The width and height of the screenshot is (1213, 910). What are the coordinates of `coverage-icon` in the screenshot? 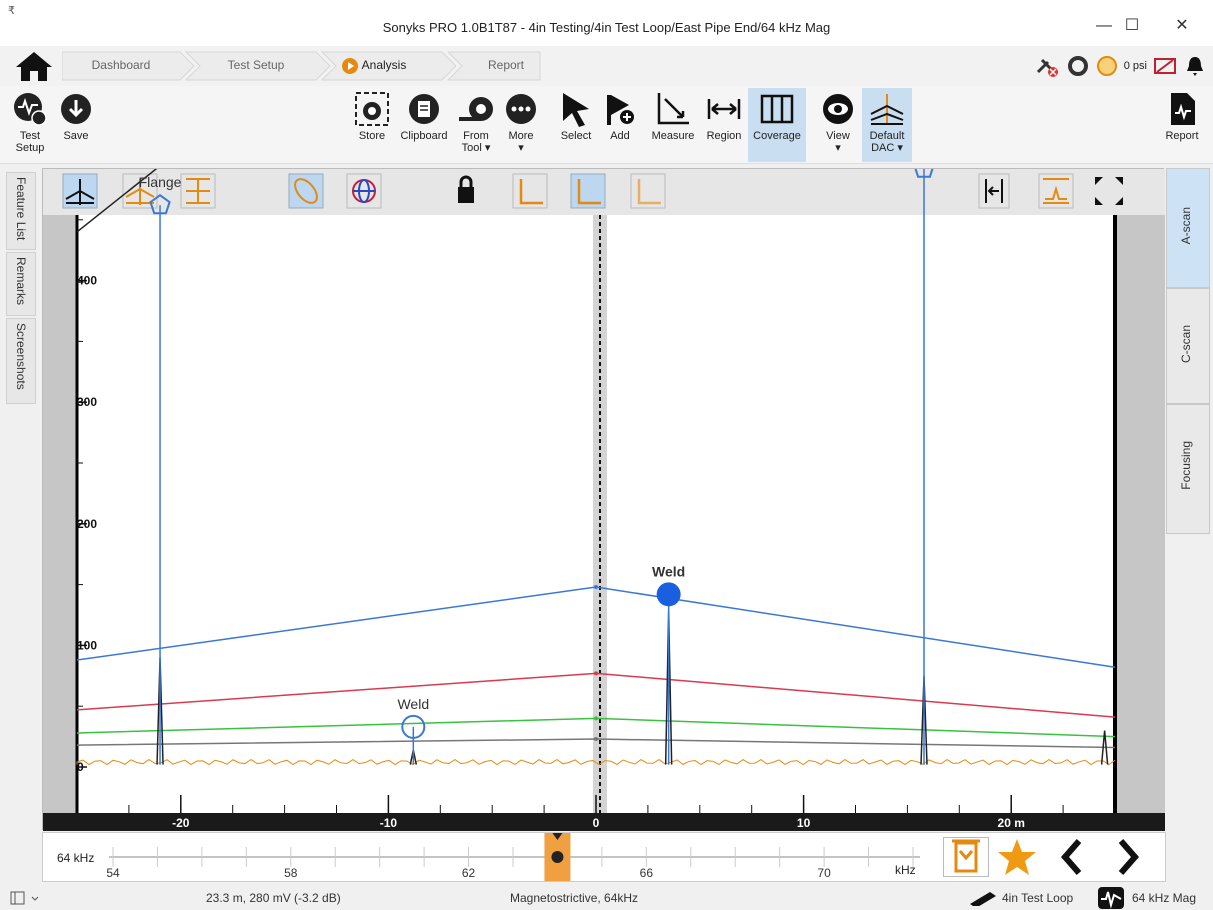 It's located at (777, 109).